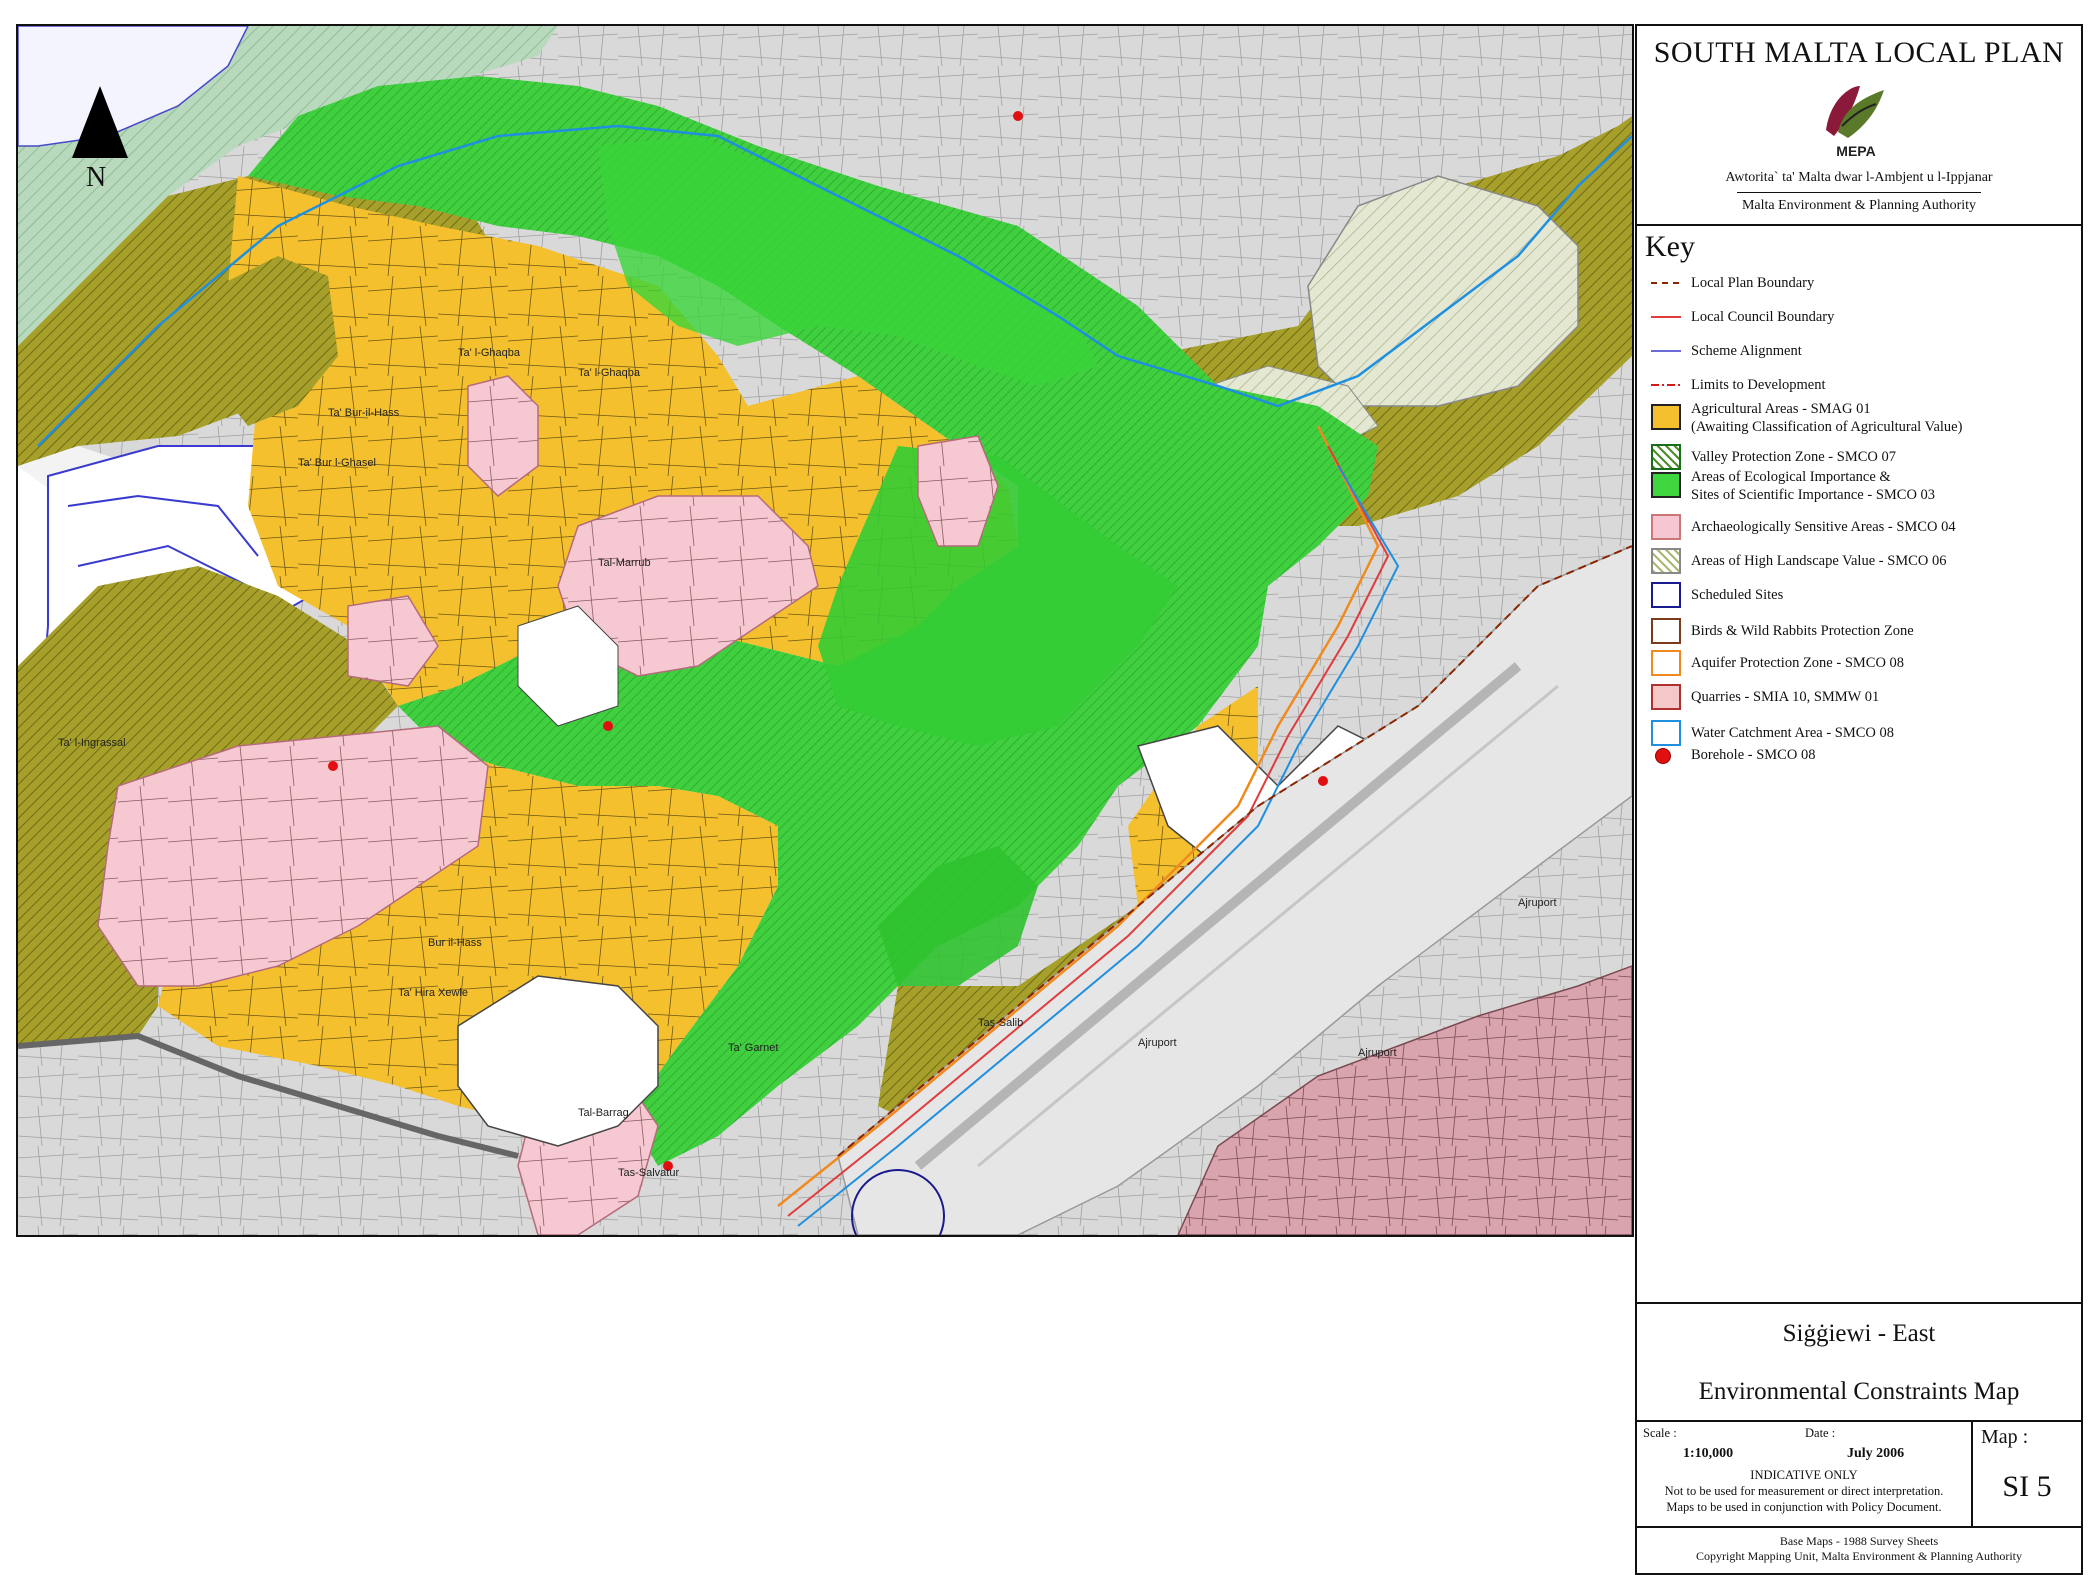 Image resolution: width=2100 pixels, height=1575 pixels. I want to click on key-label: Aquifer Protection Zone - SMCO 08, so click(1798, 663).